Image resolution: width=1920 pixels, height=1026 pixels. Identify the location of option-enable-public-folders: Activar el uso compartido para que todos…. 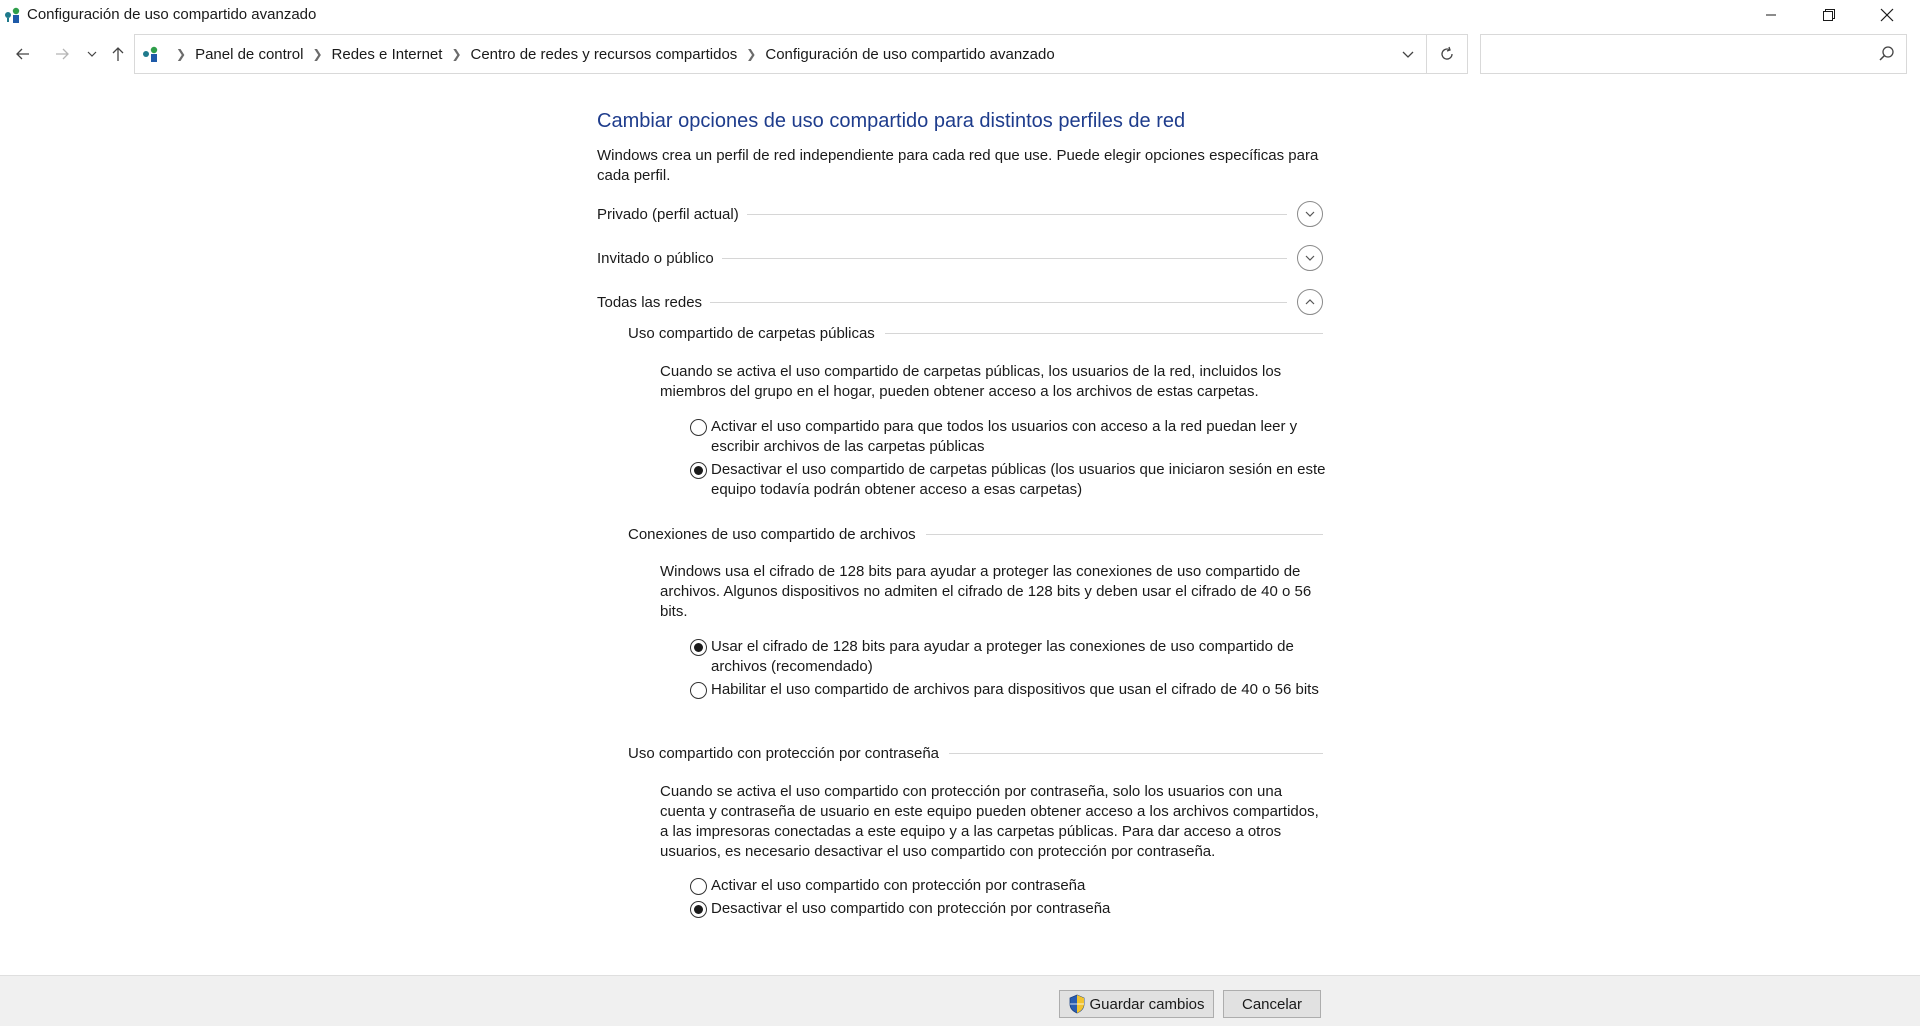
(1010, 437).